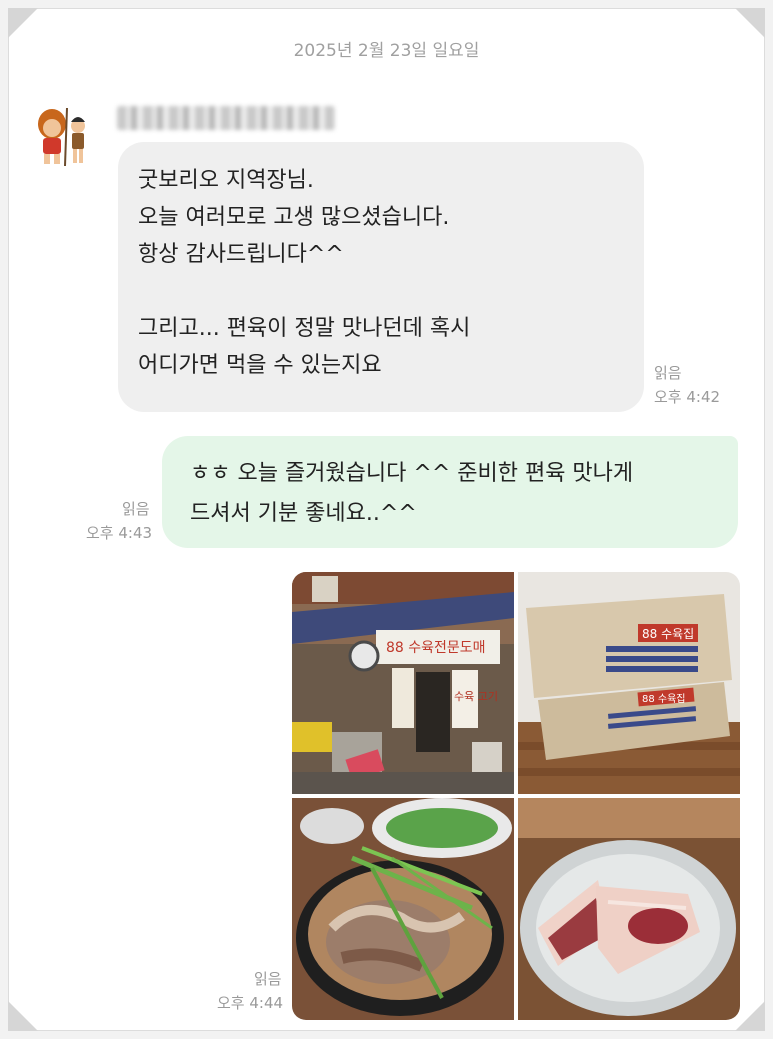 This screenshot has width=773, height=1039. What do you see at coordinates (260, 365) in the screenshot?
I see `message-line: 어디가면 먹을 수 있는지요` at bounding box center [260, 365].